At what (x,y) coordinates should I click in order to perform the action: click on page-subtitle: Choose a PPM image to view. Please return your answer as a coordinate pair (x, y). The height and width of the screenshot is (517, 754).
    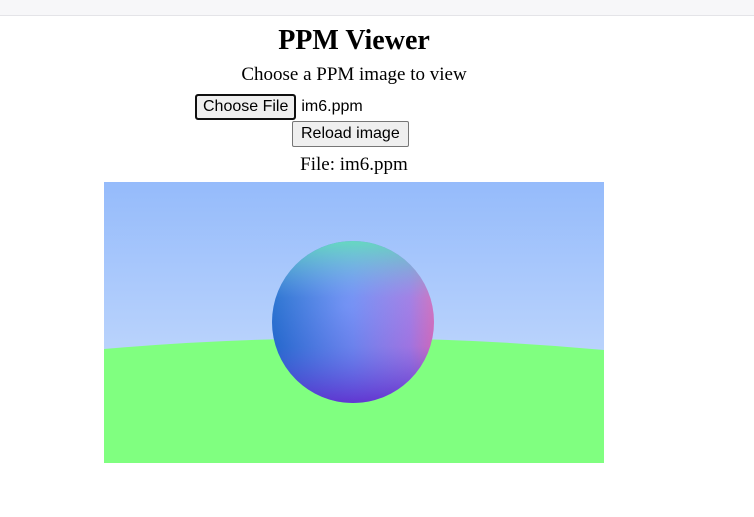
    Looking at the image, I should click on (354, 74).